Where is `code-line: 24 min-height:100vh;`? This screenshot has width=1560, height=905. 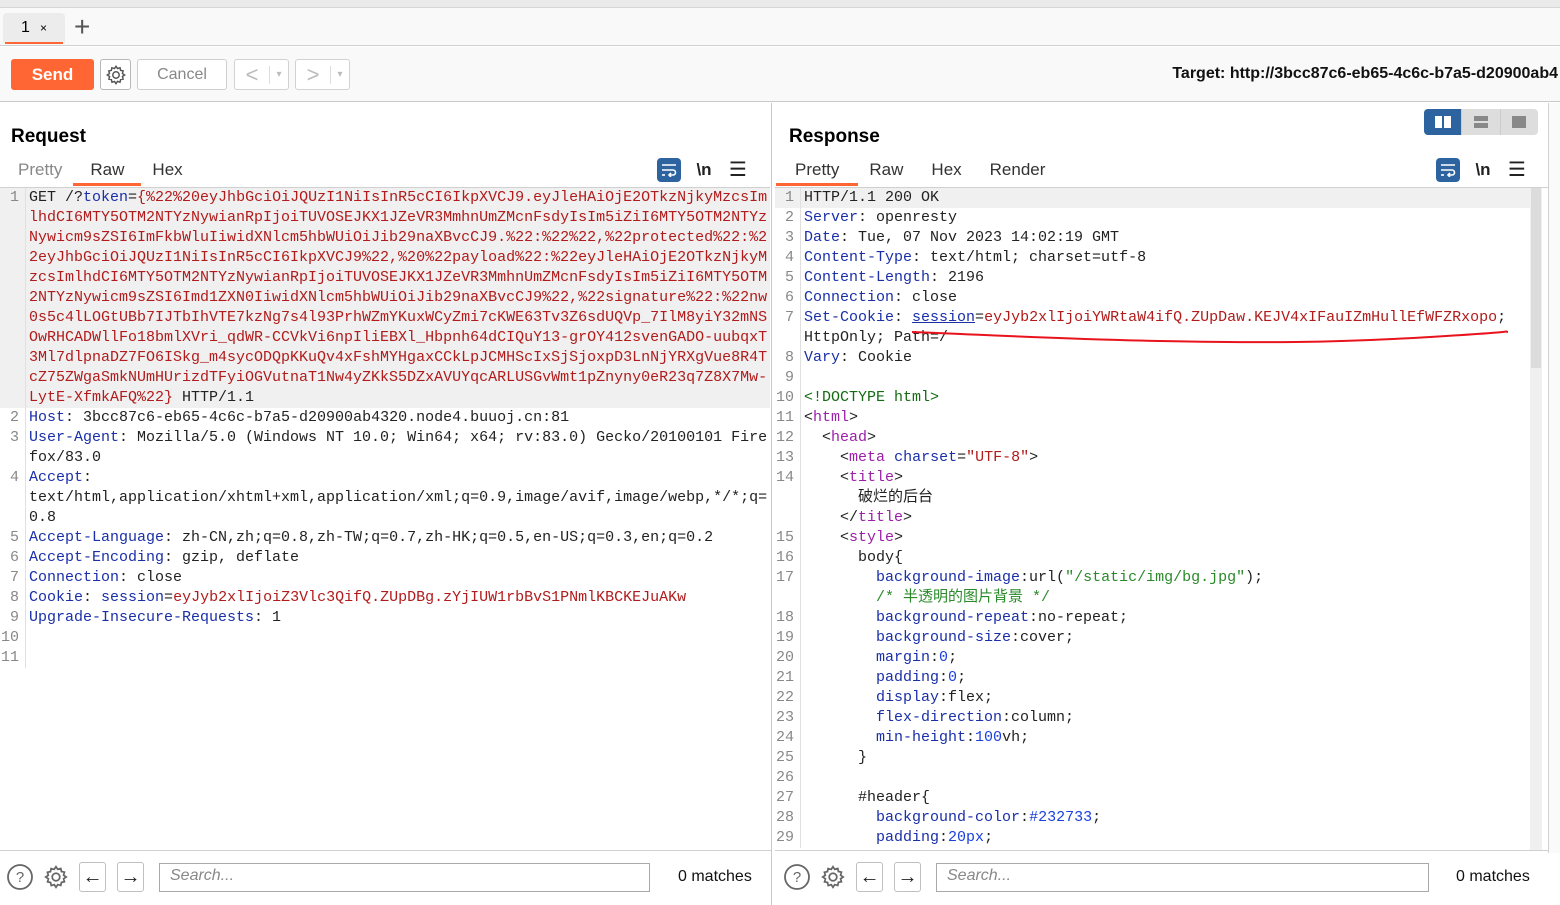 code-line: 24 min-height:100vh; is located at coordinates (1152, 738).